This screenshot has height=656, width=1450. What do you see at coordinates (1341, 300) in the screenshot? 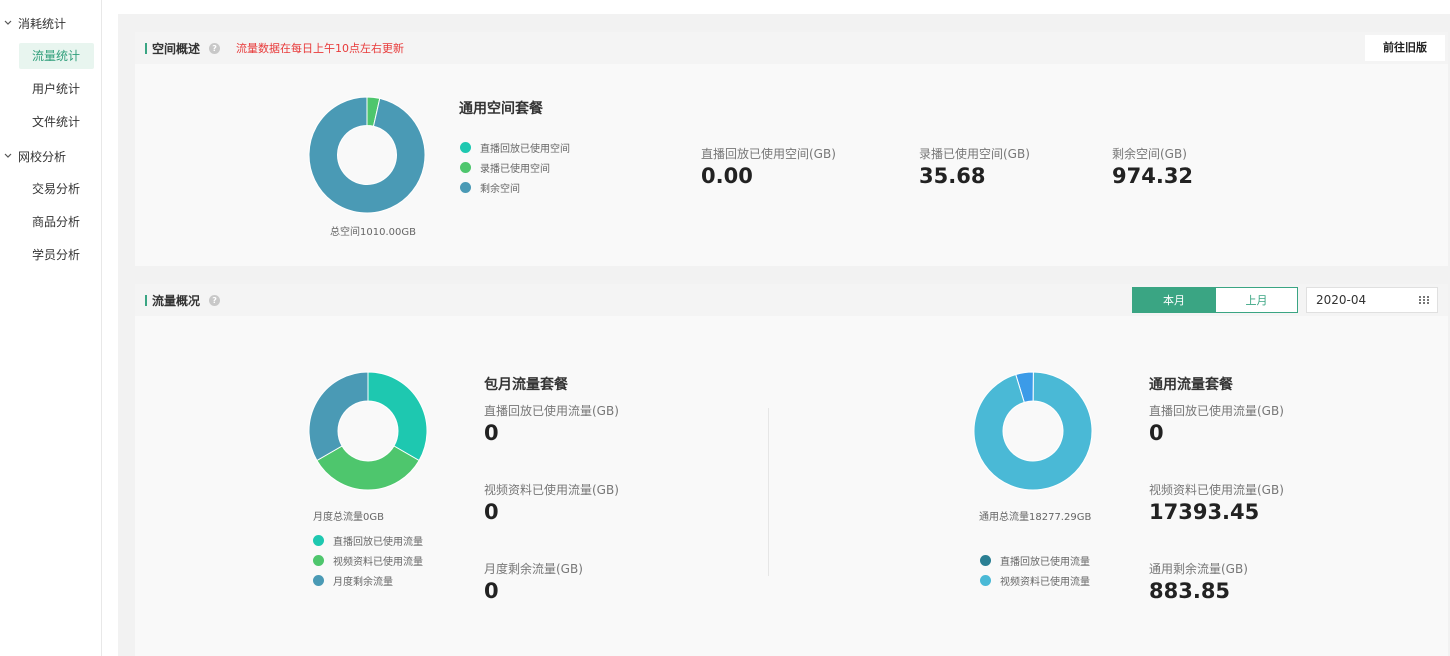
I see `month-picker-value: 2020-04` at bounding box center [1341, 300].